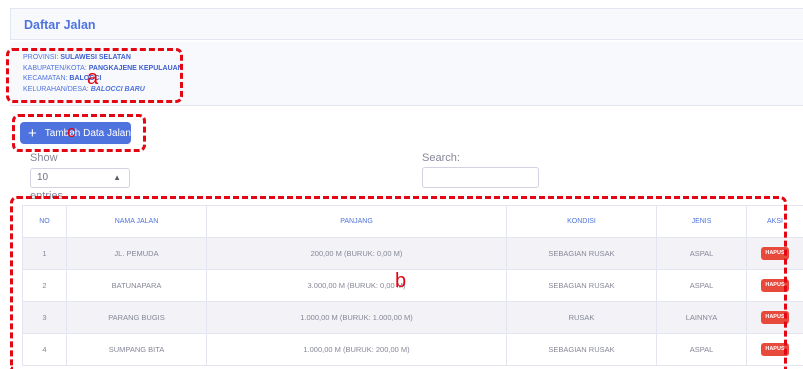 Image resolution: width=803 pixels, height=369 pixels. Describe the element at coordinates (80, 178) in the screenshot. I see `entries-select: 10 ▲︎` at that location.